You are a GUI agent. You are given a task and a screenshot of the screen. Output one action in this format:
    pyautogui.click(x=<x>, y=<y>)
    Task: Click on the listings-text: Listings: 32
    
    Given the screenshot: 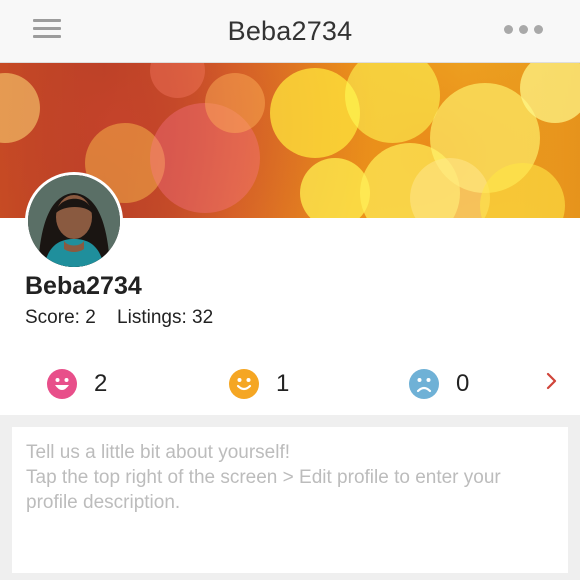 What is the action you would take?
    pyautogui.click(x=165, y=317)
    